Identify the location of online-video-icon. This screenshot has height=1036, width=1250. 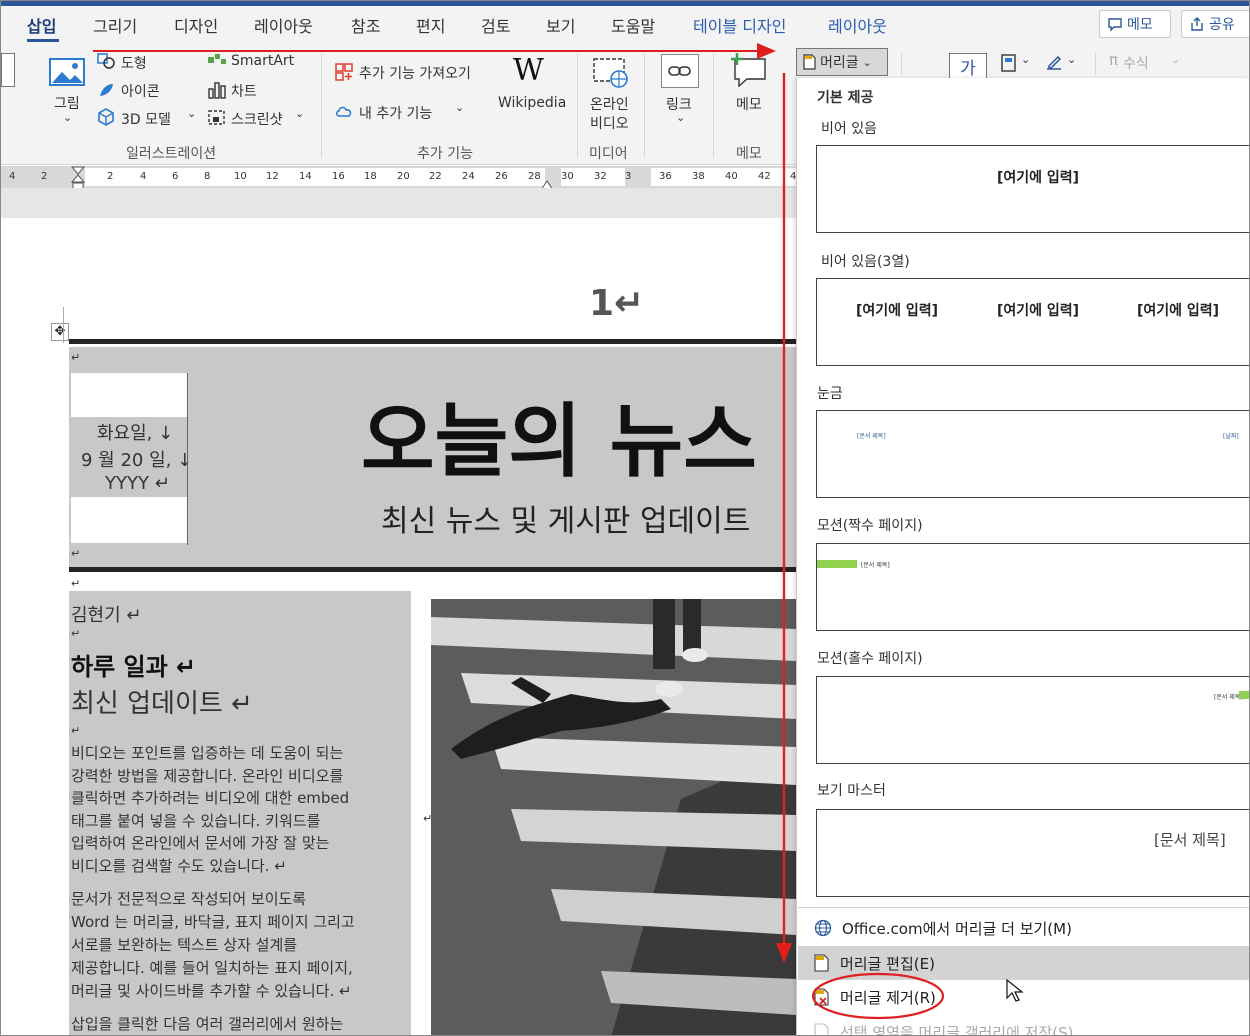
(611, 73).